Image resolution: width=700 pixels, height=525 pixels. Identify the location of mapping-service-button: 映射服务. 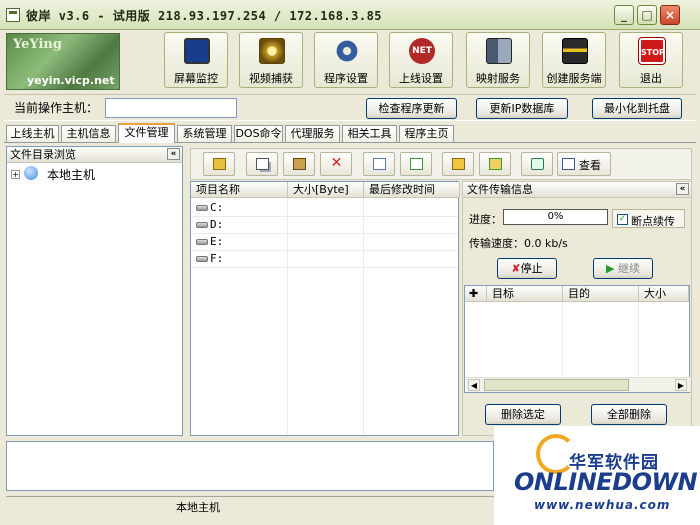
(498, 60).